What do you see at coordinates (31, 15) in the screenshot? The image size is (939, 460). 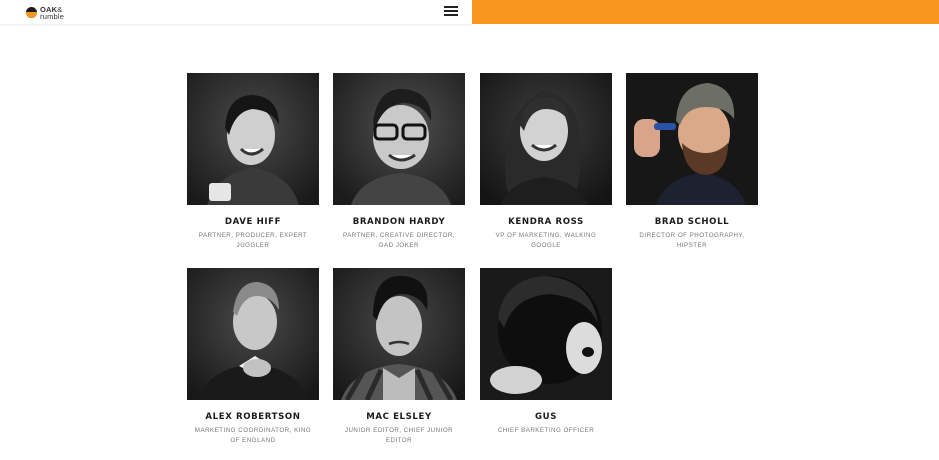 I see `logo-mark-accent` at bounding box center [31, 15].